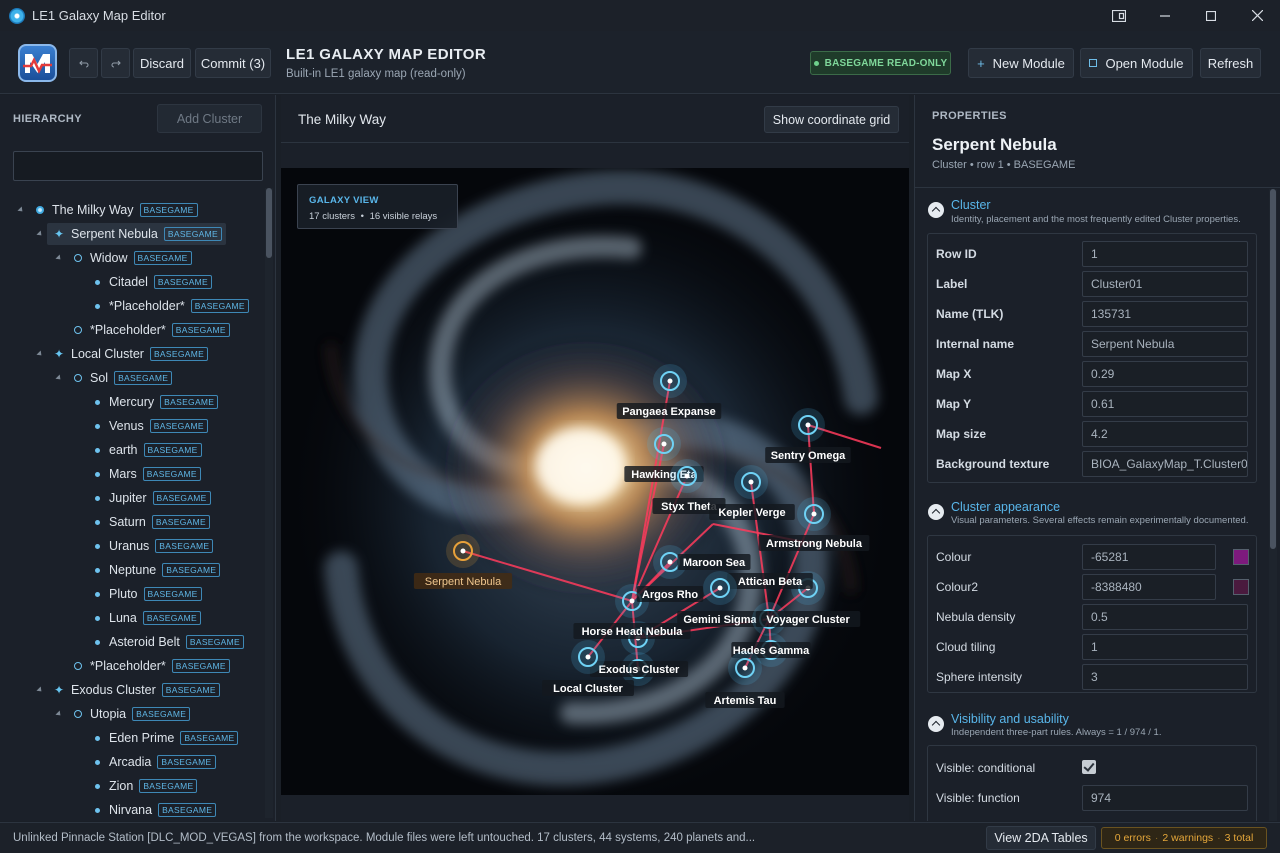 Image resolution: width=1280 pixels, height=853 pixels. I want to click on undo-button, so click(83, 63).